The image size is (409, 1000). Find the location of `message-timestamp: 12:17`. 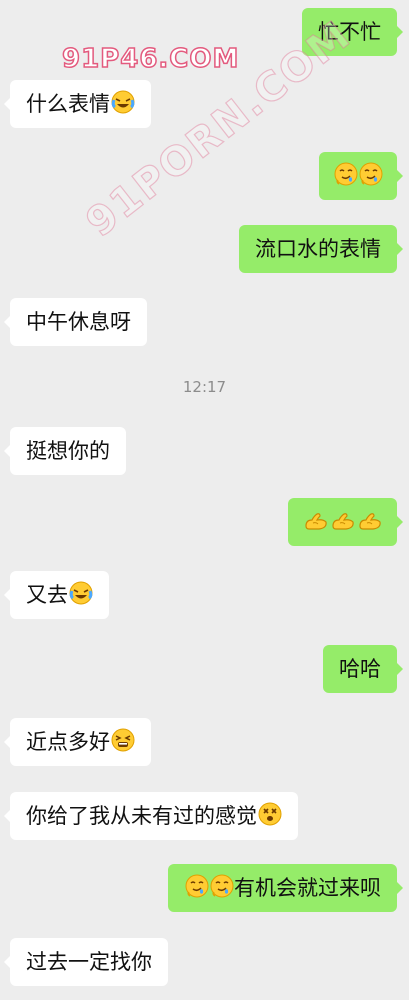

message-timestamp: 12:17 is located at coordinates (204, 387).